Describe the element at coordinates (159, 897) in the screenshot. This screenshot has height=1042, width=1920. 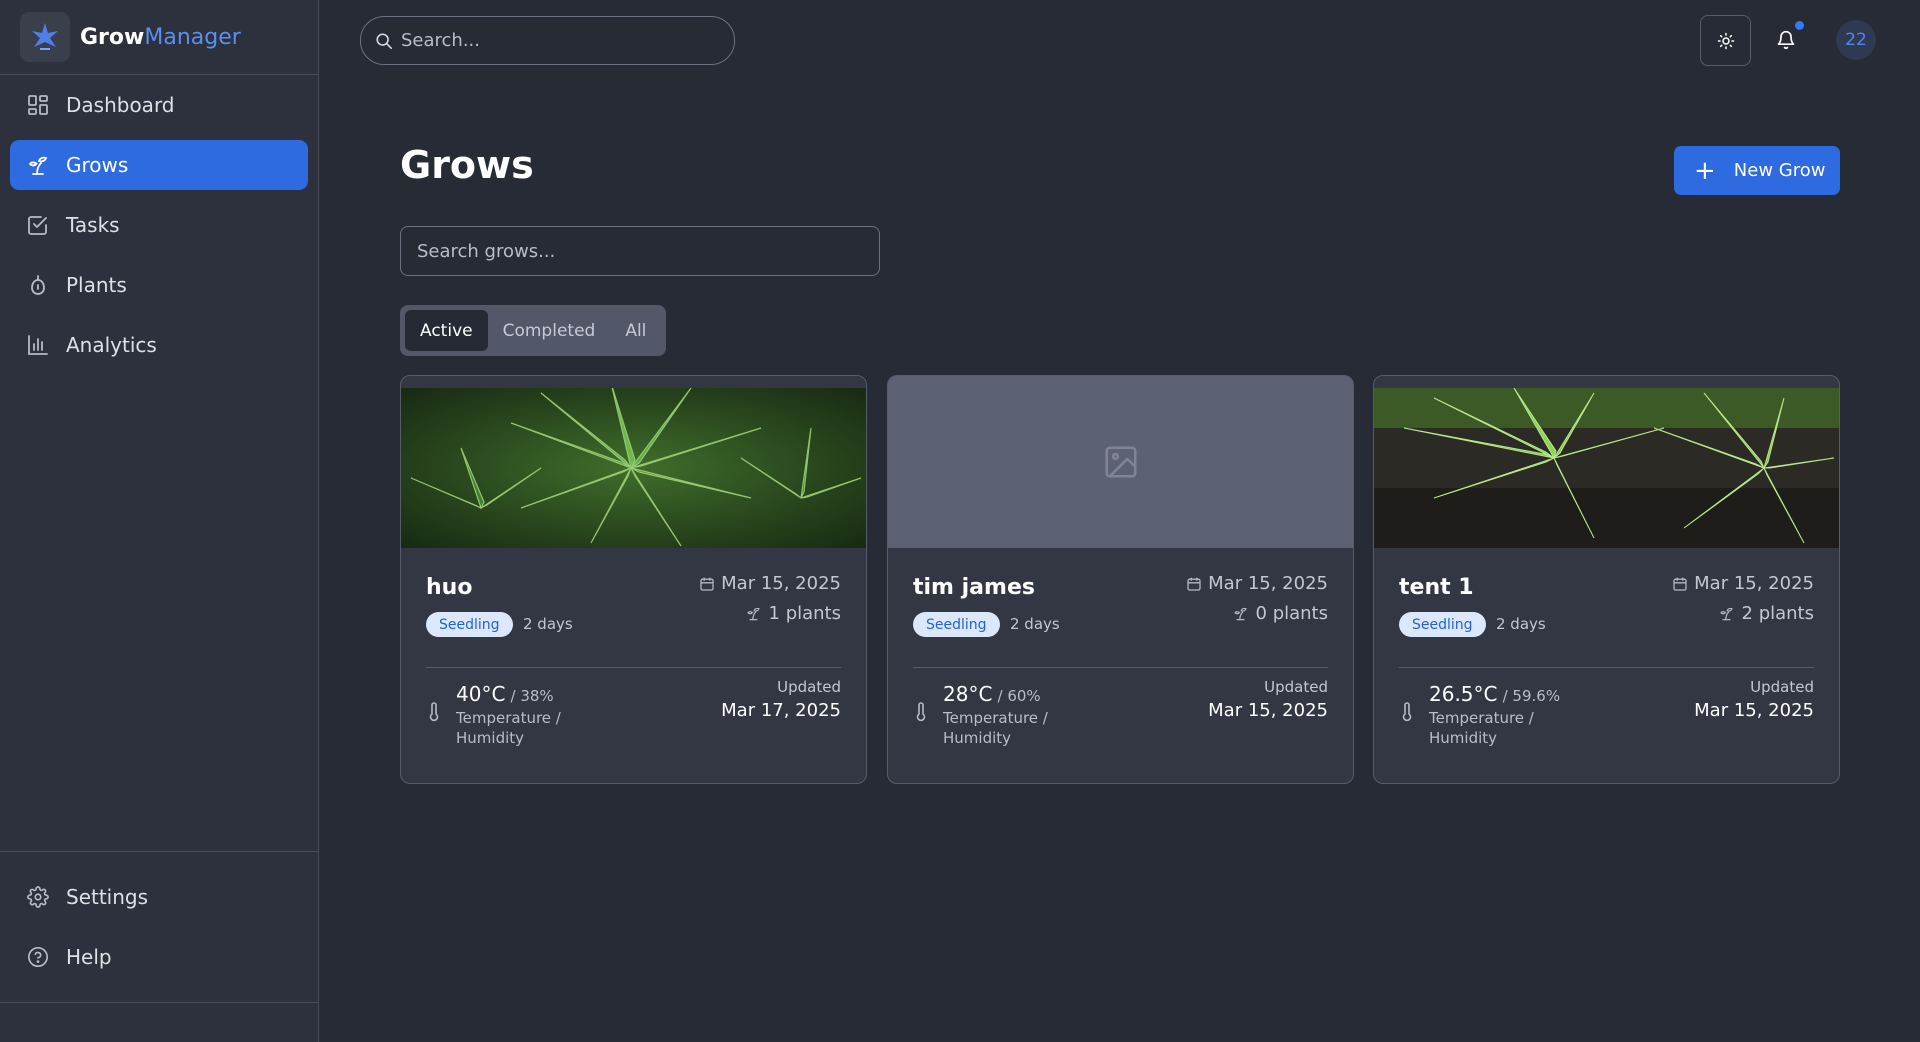
I see `sidebar-item-settings: Settings` at that location.